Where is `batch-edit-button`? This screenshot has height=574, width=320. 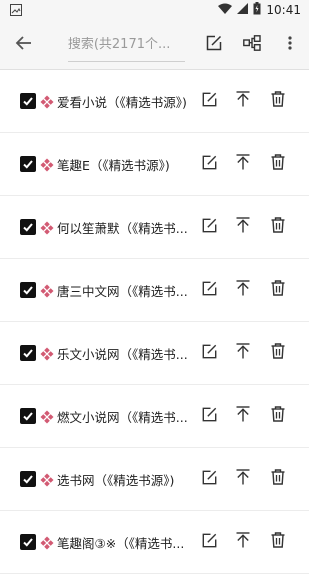 batch-edit-button is located at coordinates (214, 45).